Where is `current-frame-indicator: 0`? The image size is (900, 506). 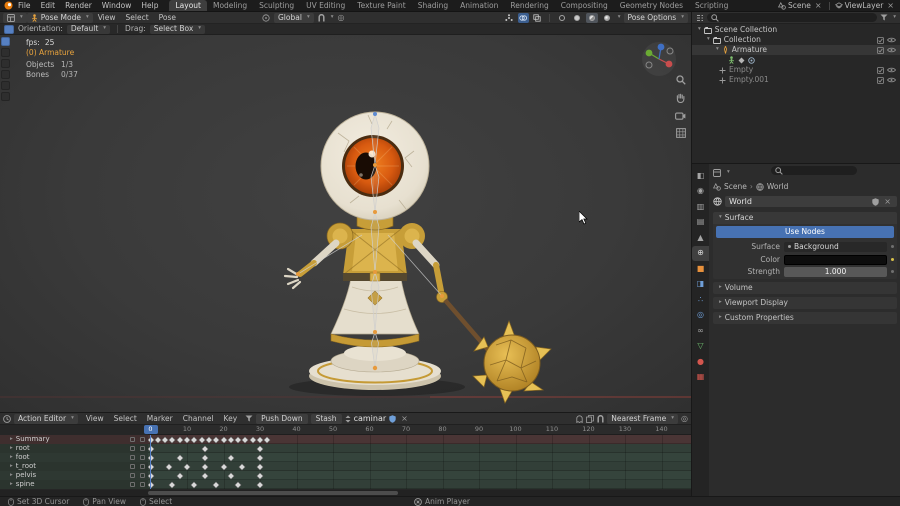 current-frame-indicator: 0 is located at coordinates (150, 429).